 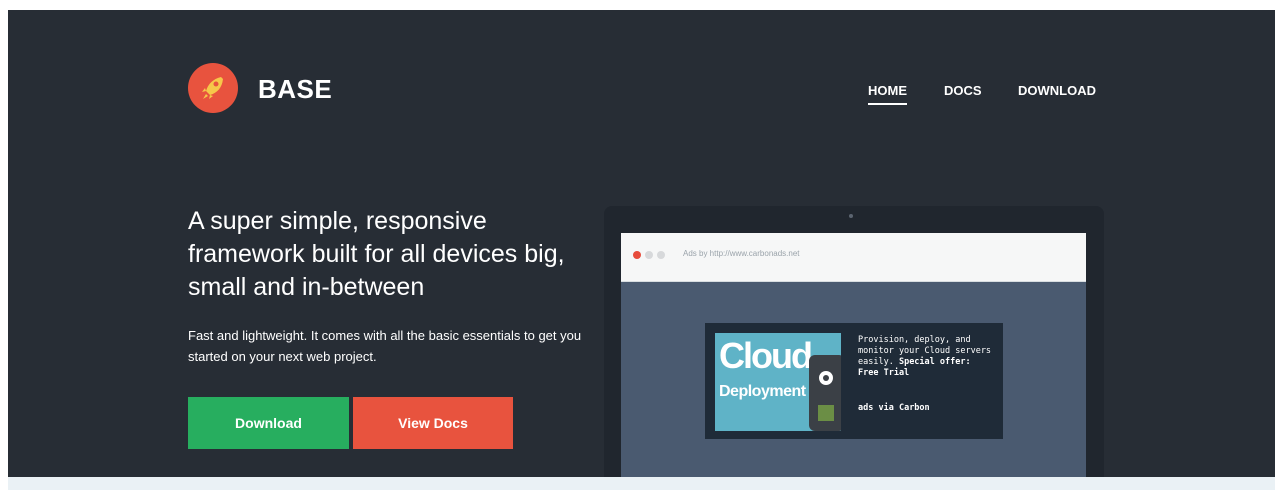 What do you see at coordinates (778, 382) in the screenshot?
I see `ad-image: Cloud Deployment` at bounding box center [778, 382].